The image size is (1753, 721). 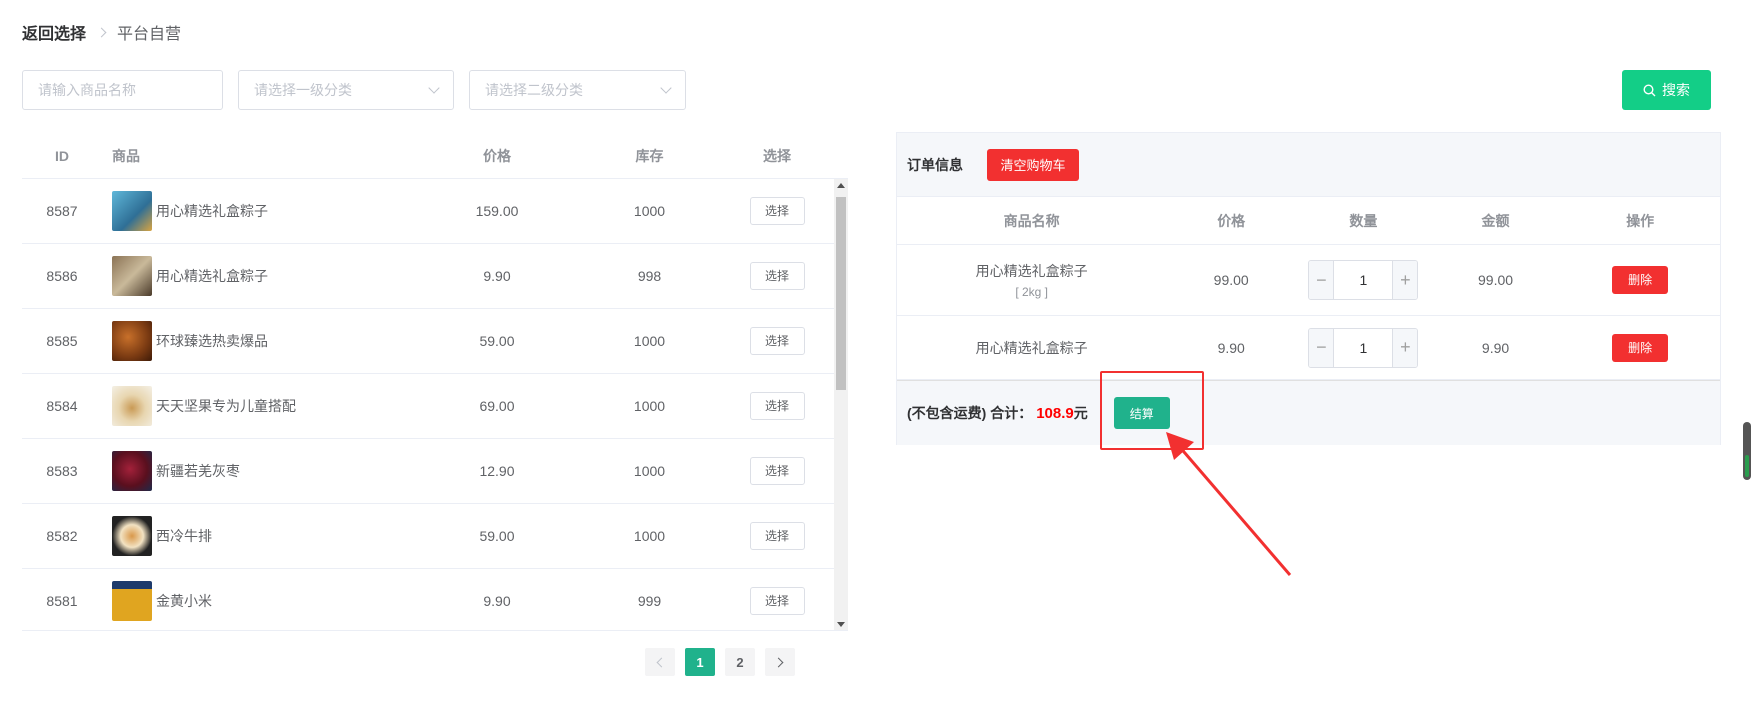 What do you see at coordinates (62, 341) in the screenshot?
I see `row-id: 8585` at bounding box center [62, 341].